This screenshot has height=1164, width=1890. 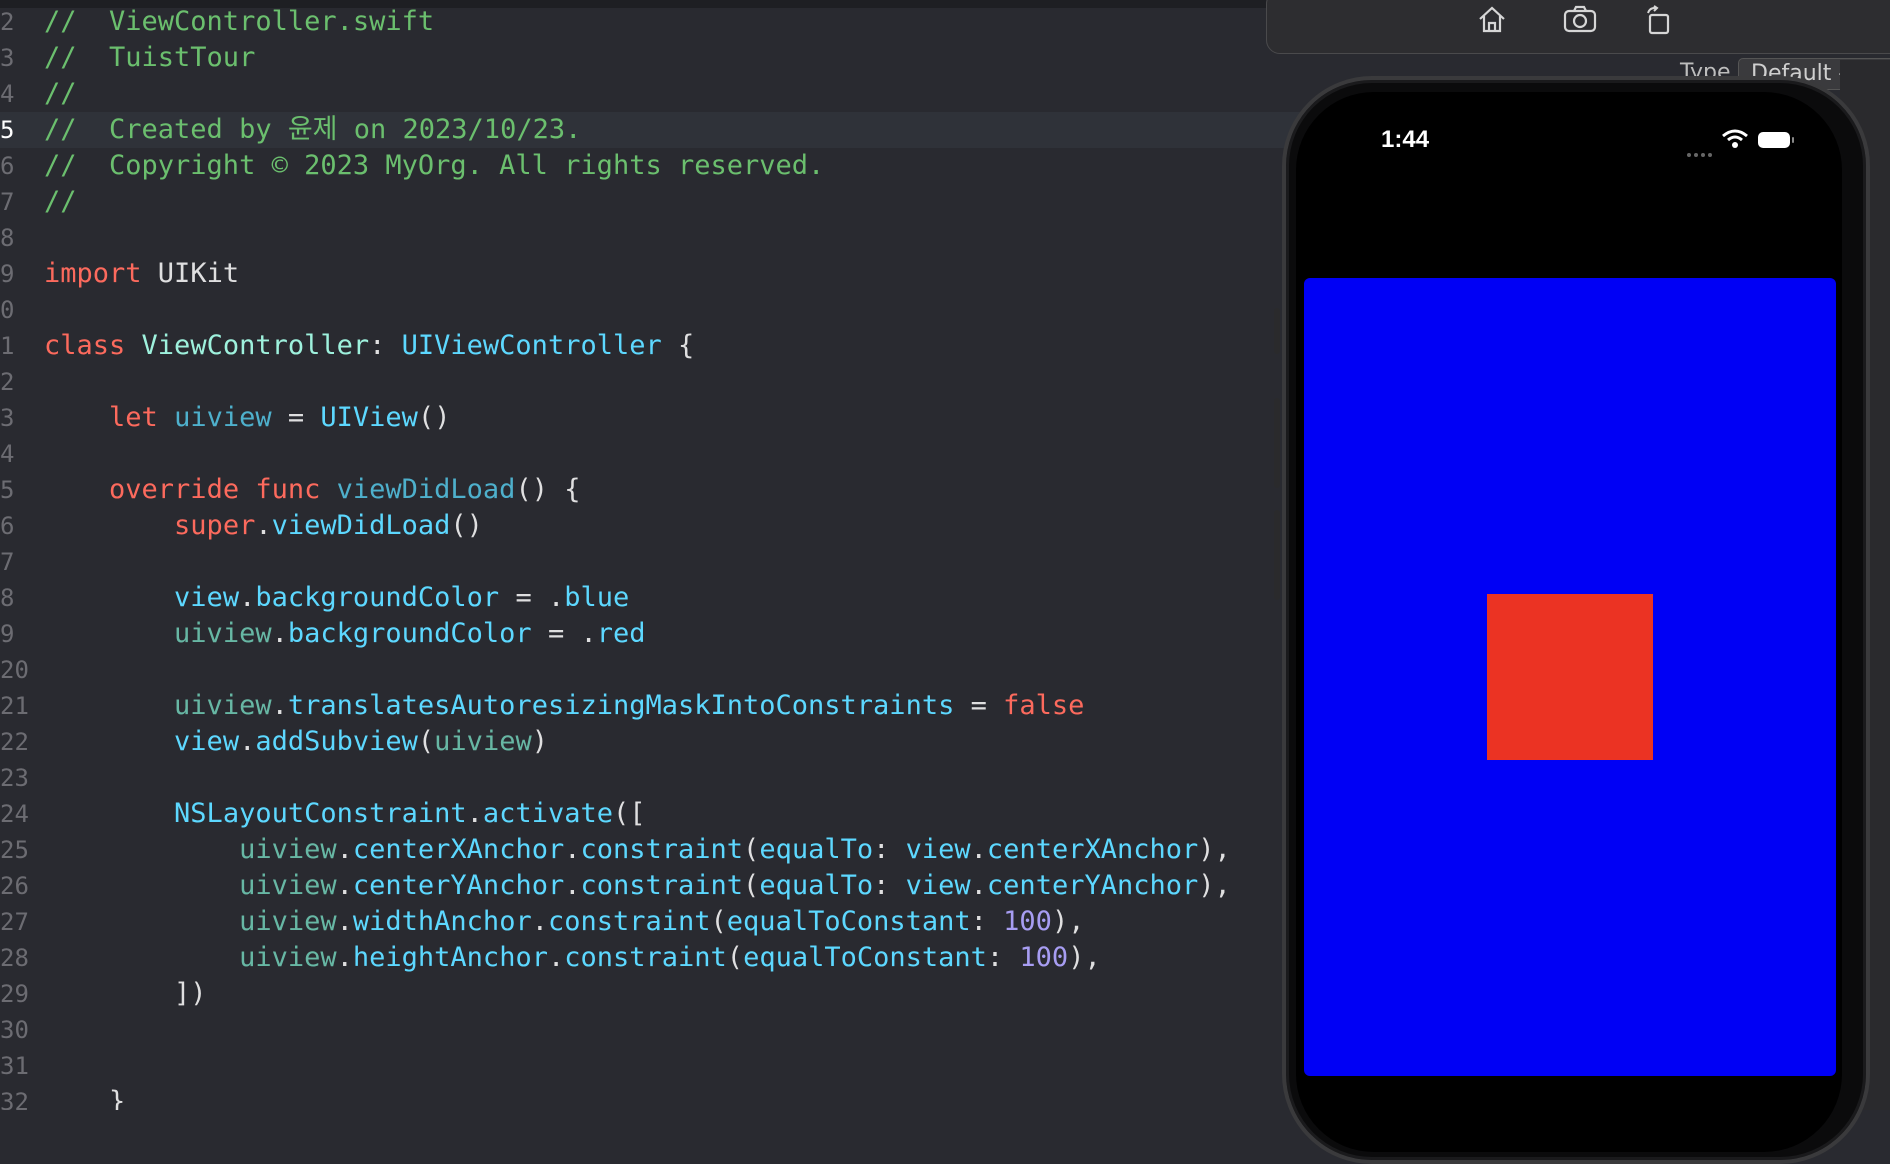 I want to click on code-line: 4 //, so click(x=650, y=94).